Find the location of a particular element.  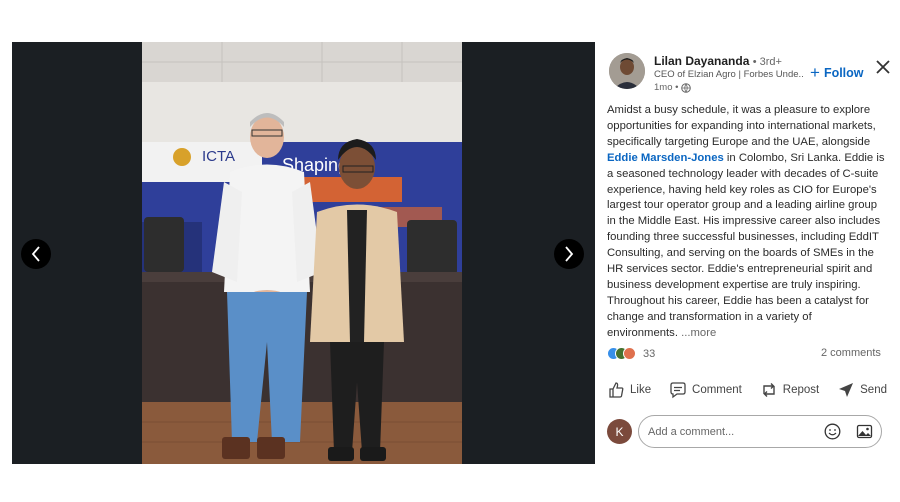

reaction-icons is located at coordinates (622, 353).